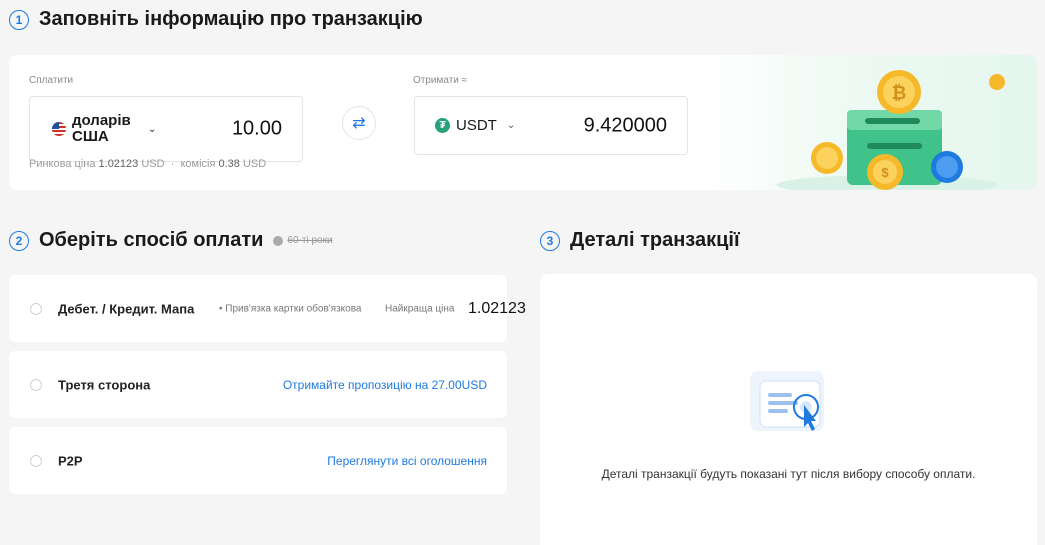 The image size is (1045, 545). What do you see at coordinates (104, 384) in the screenshot?
I see `method-title: Третя сторона` at bounding box center [104, 384].